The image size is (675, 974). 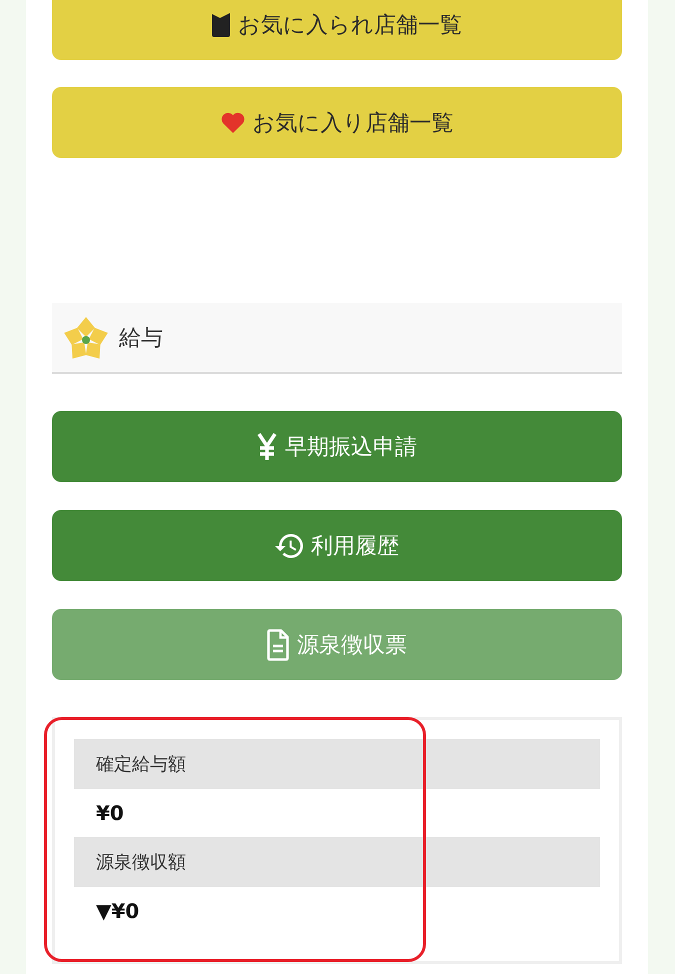 What do you see at coordinates (278, 644) in the screenshot?
I see `document-icon` at bounding box center [278, 644].